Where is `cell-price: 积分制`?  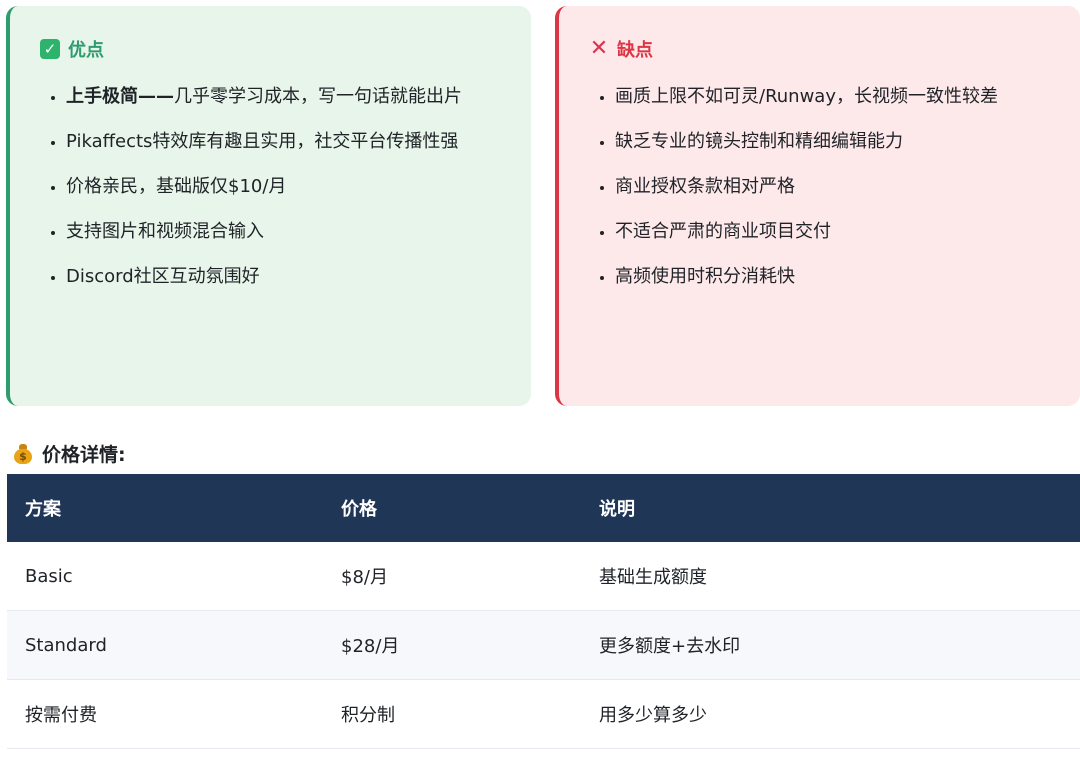
cell-price: 积分制 is located at coordinates (452, 714).